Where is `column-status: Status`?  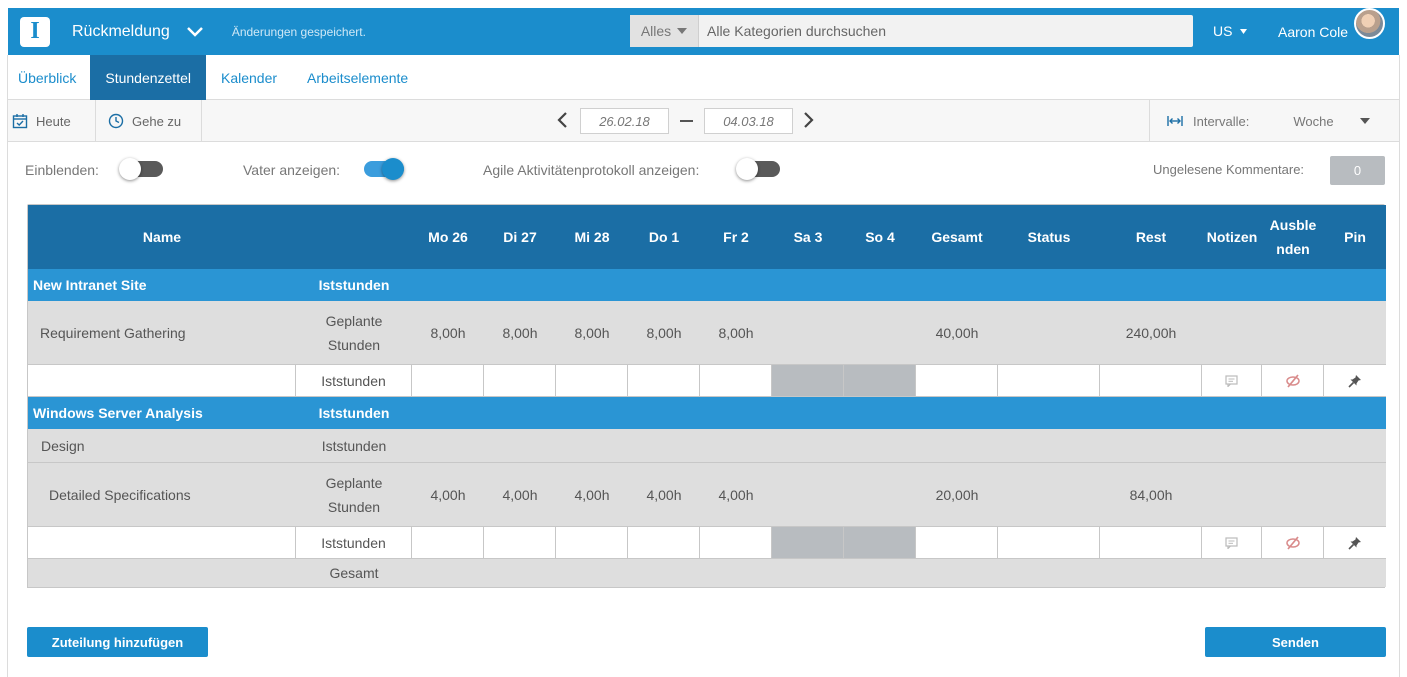
column-status: Status is located at coordinates (1049, 237).